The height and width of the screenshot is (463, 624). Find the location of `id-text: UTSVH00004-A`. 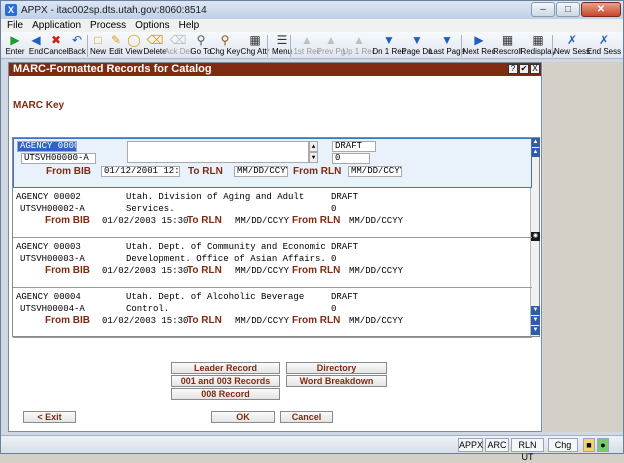

id-text: UTSVH00004-A is located at coordinates (52, 309).